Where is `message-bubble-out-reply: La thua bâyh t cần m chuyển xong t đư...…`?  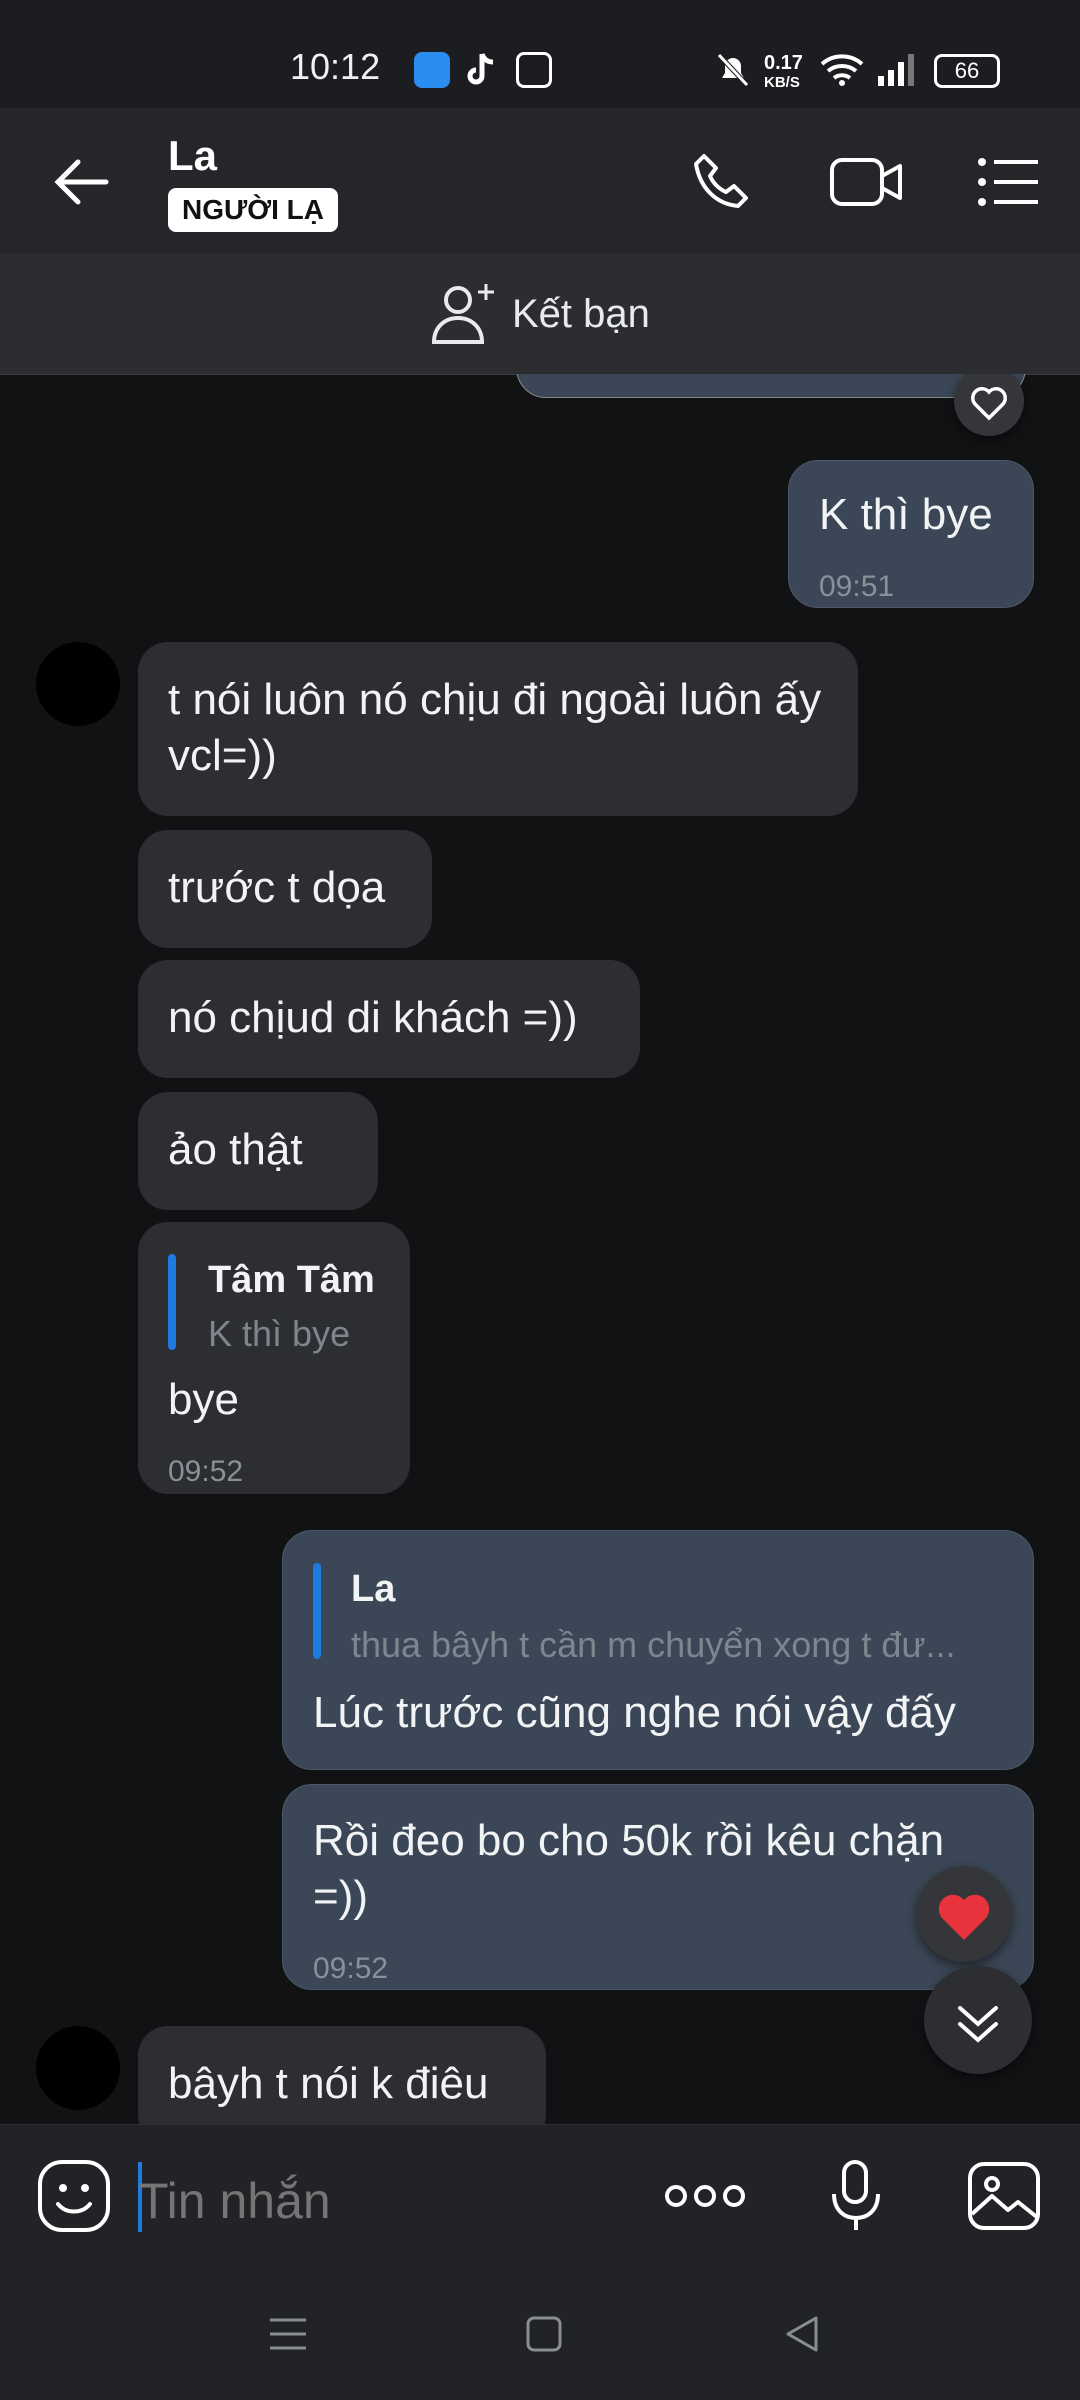 message-bubble-out-reply: La thua bâyh t cần m chuyển xong t đư...… is located at coordinates (658, 1650).